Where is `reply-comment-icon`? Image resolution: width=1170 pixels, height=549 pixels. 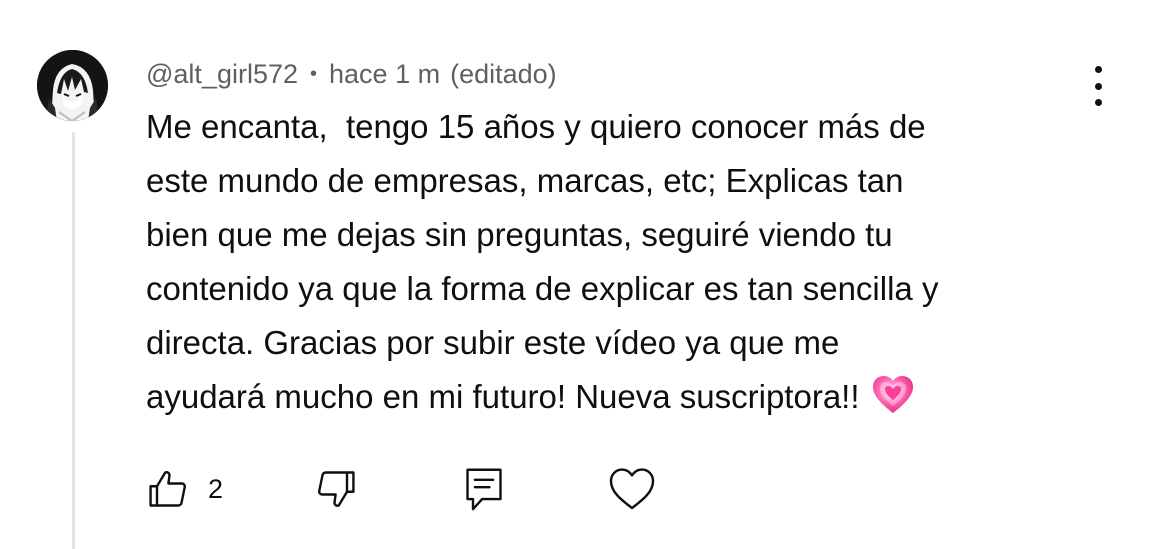 reply-comment-icon is located at coordinates (484, 489).